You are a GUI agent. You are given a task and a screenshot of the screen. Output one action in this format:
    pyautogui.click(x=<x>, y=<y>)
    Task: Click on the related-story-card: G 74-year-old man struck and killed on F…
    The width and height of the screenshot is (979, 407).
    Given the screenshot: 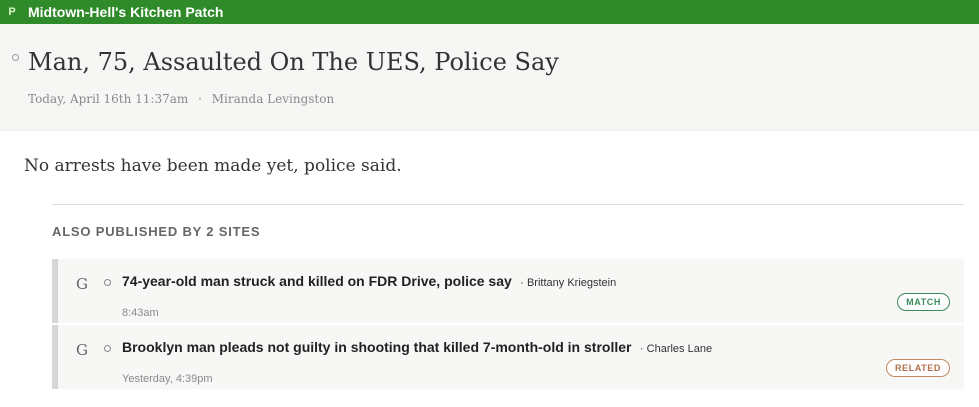 What is the action you would take?
    pyautogui.click(x=508, y=291)
    